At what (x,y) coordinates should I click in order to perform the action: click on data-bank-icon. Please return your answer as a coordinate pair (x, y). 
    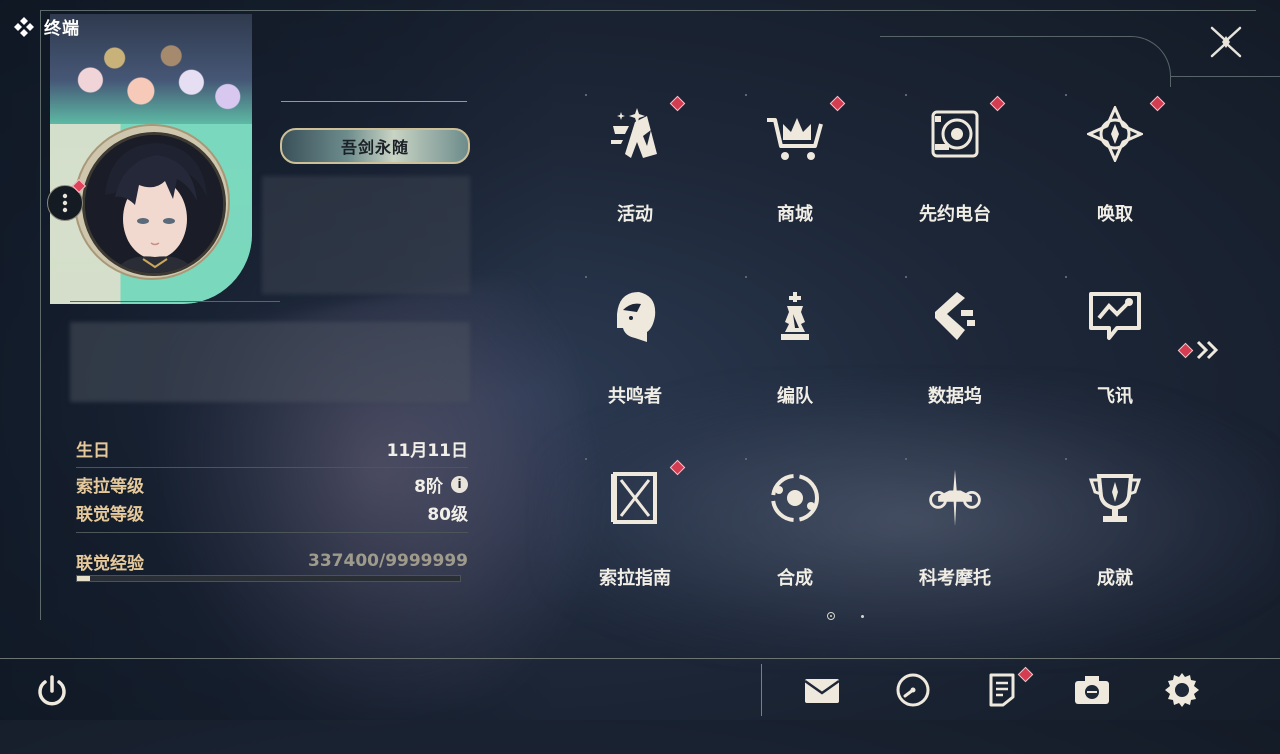
    Looking at the image, I should click on (955, 316).